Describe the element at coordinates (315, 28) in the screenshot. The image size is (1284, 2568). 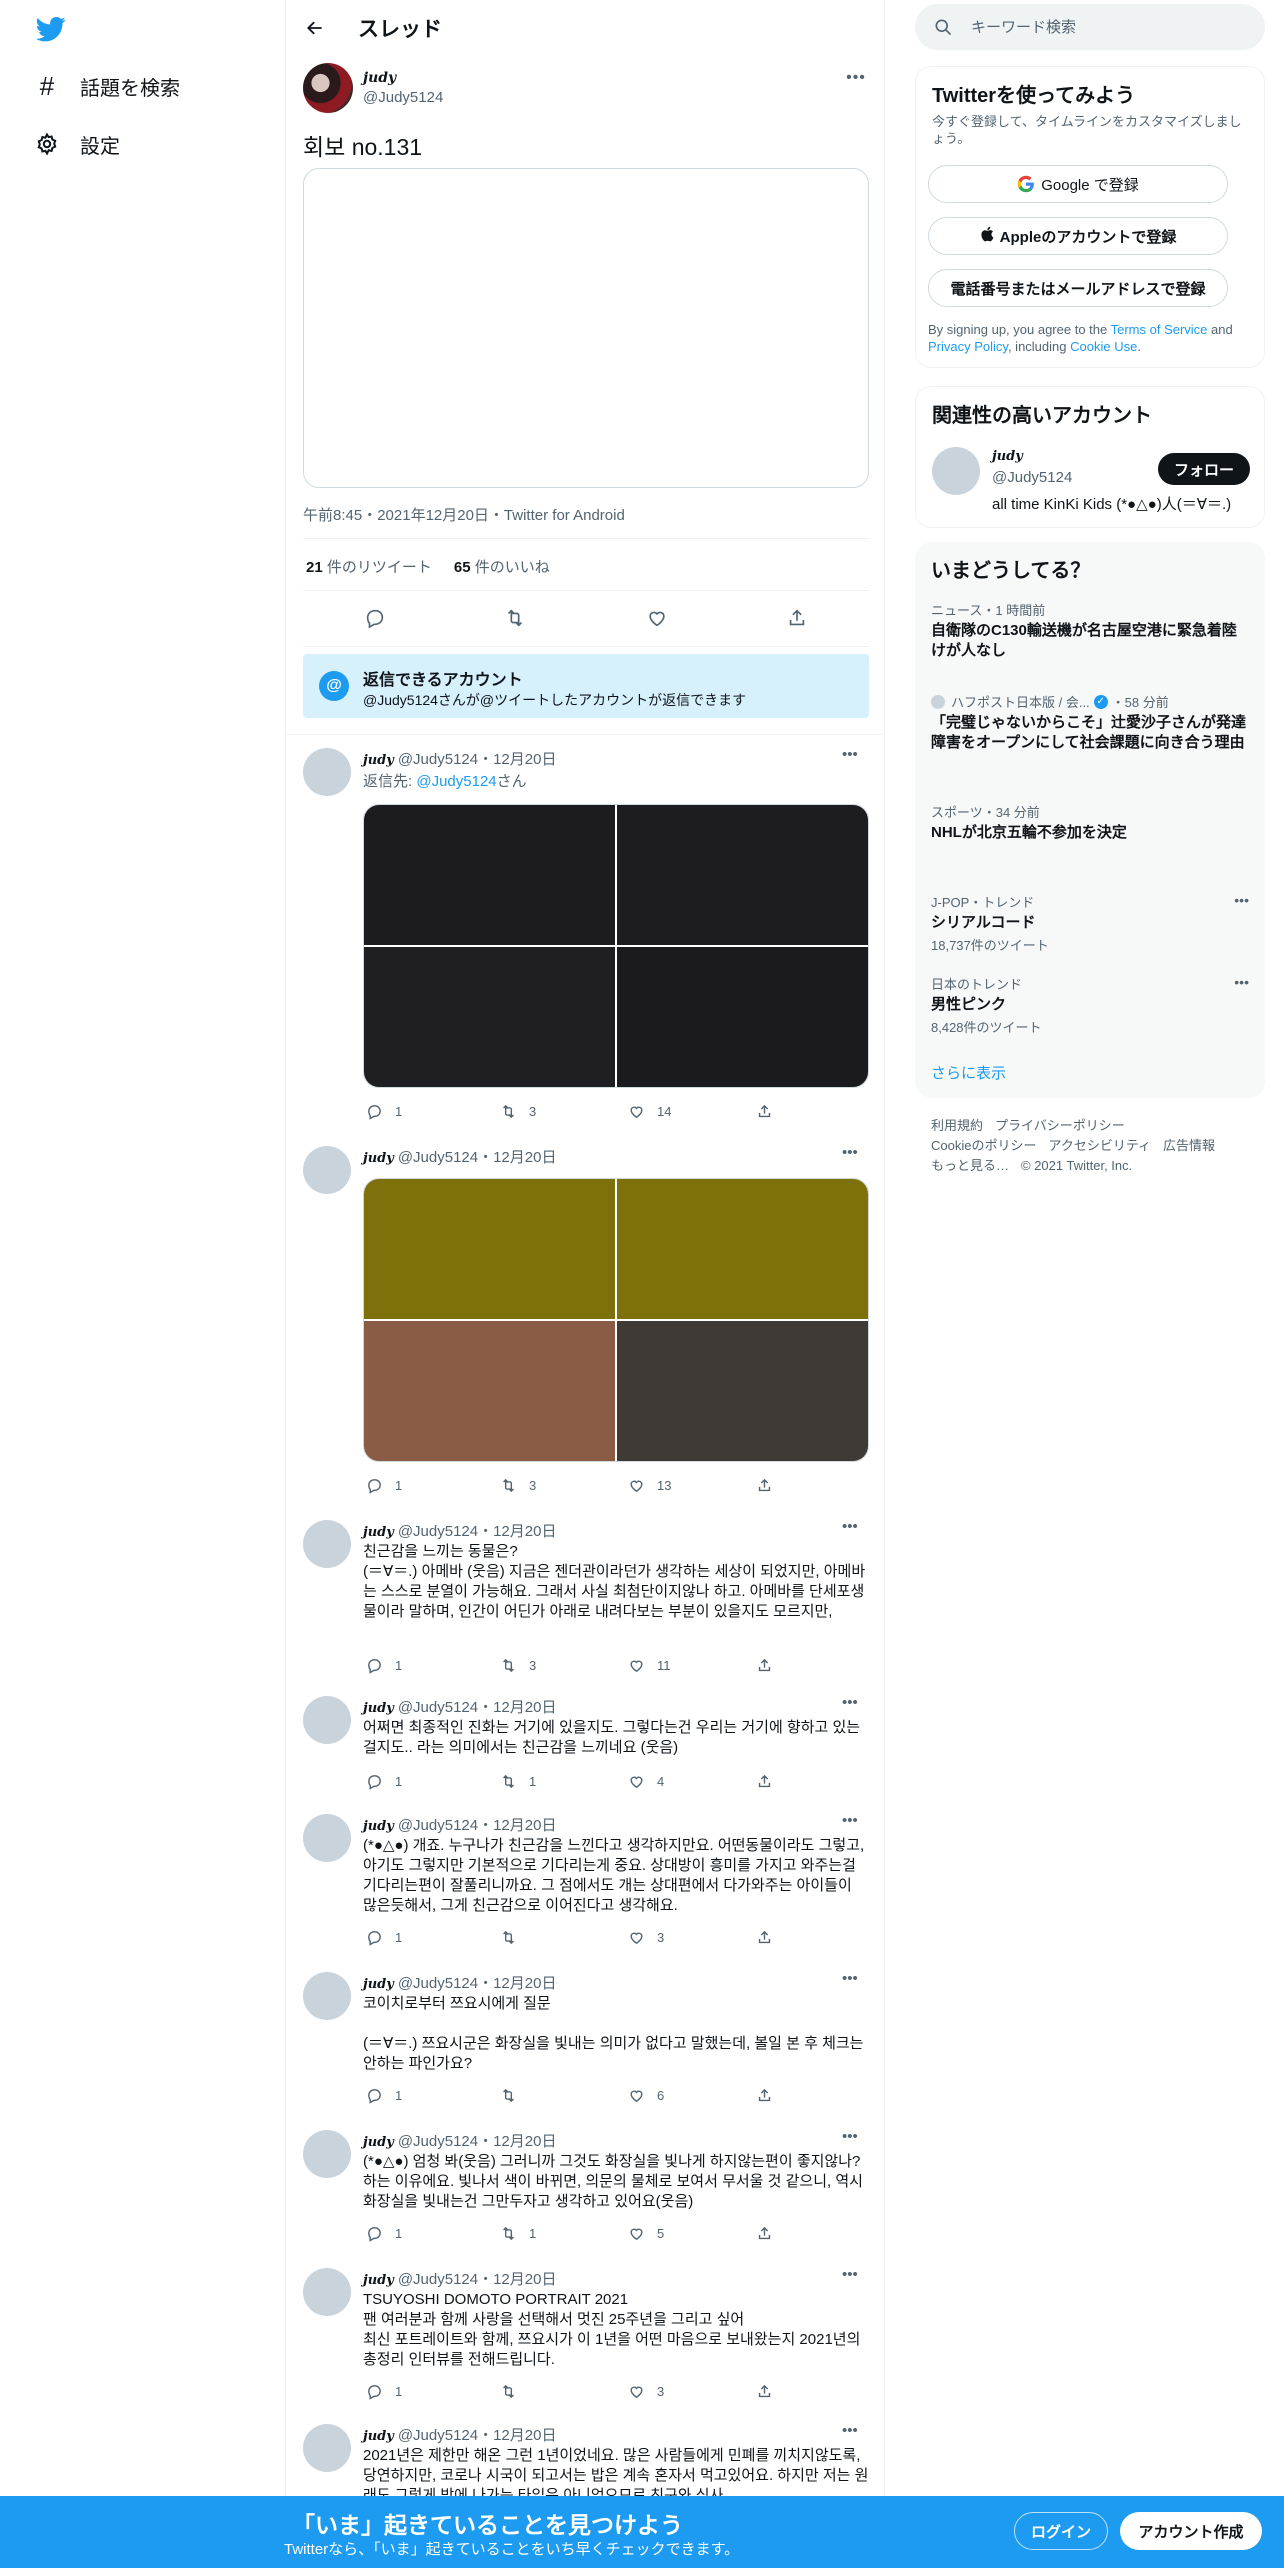
I see `back-arrow-icon` at that location.